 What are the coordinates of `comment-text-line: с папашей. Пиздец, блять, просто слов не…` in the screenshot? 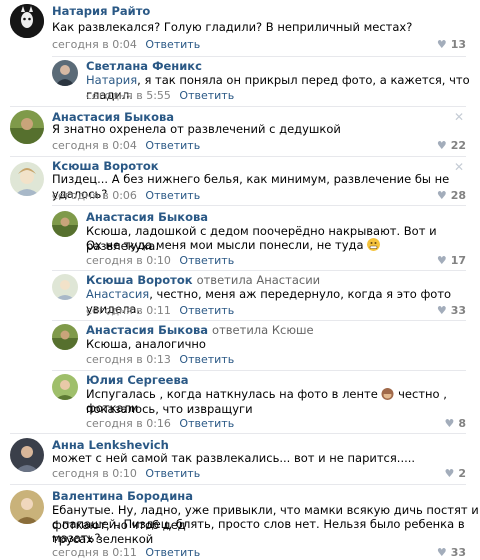 It's located at (258, 531).